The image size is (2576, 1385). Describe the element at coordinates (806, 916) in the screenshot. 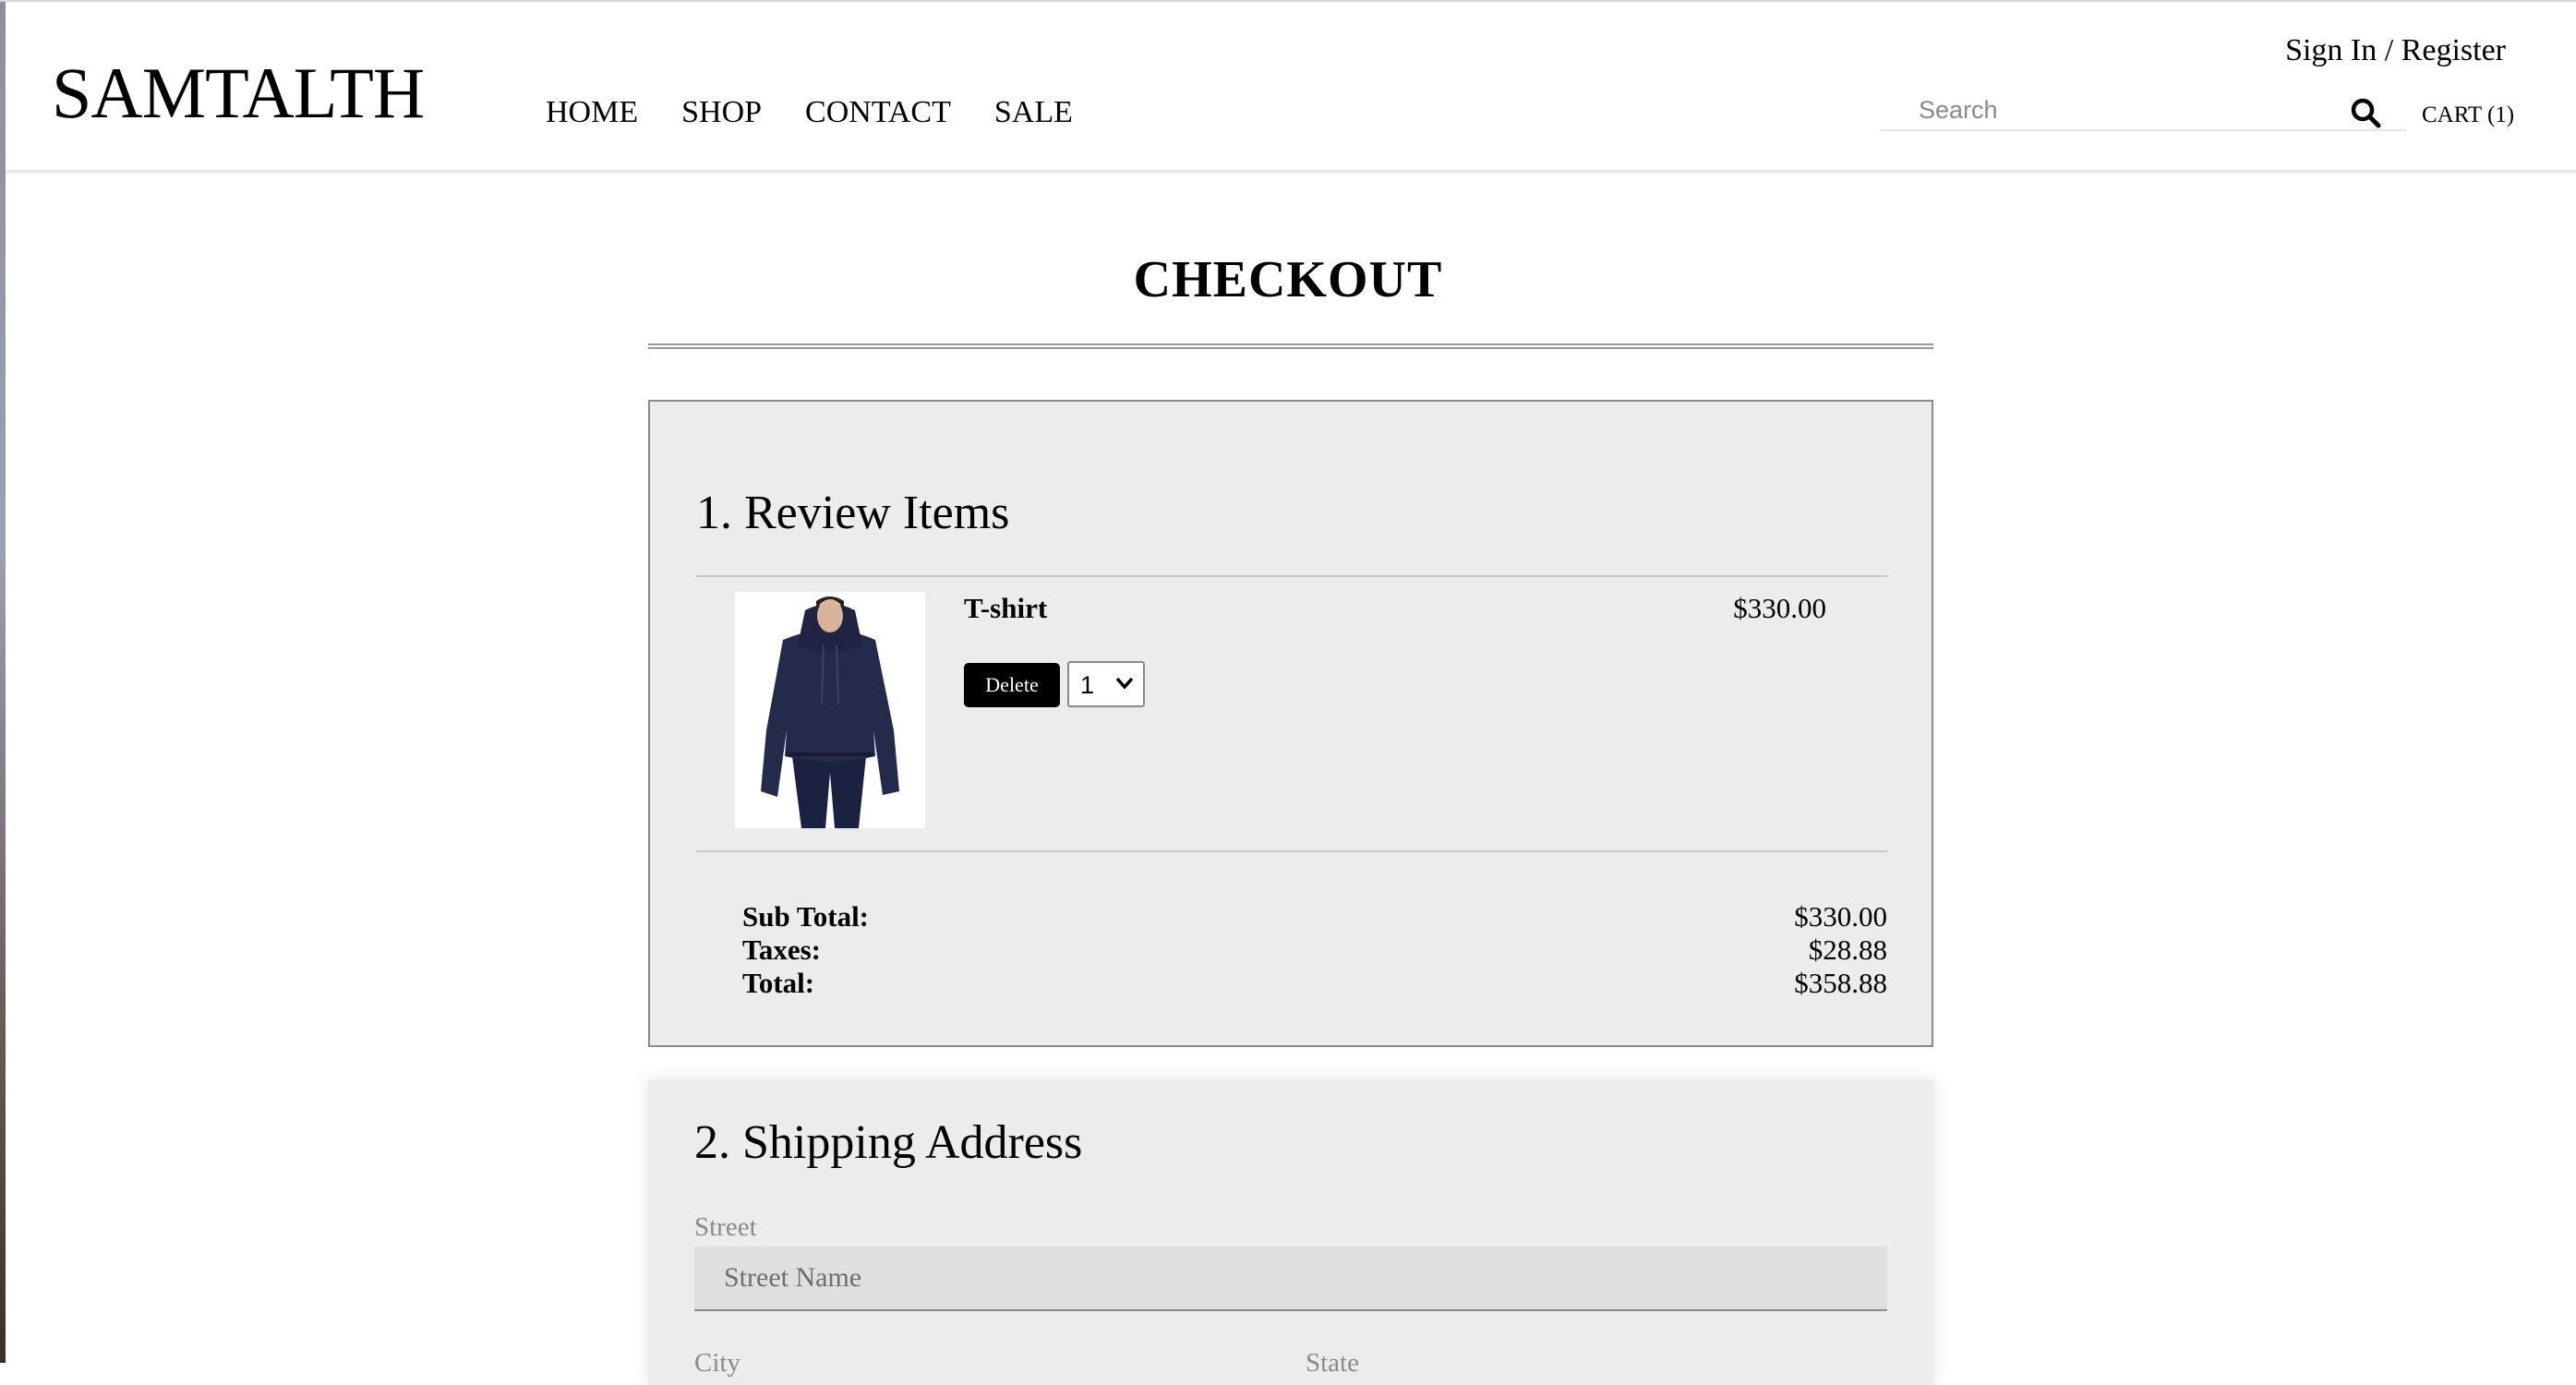

I see `subtotal-label: Sub Total:` at that location.